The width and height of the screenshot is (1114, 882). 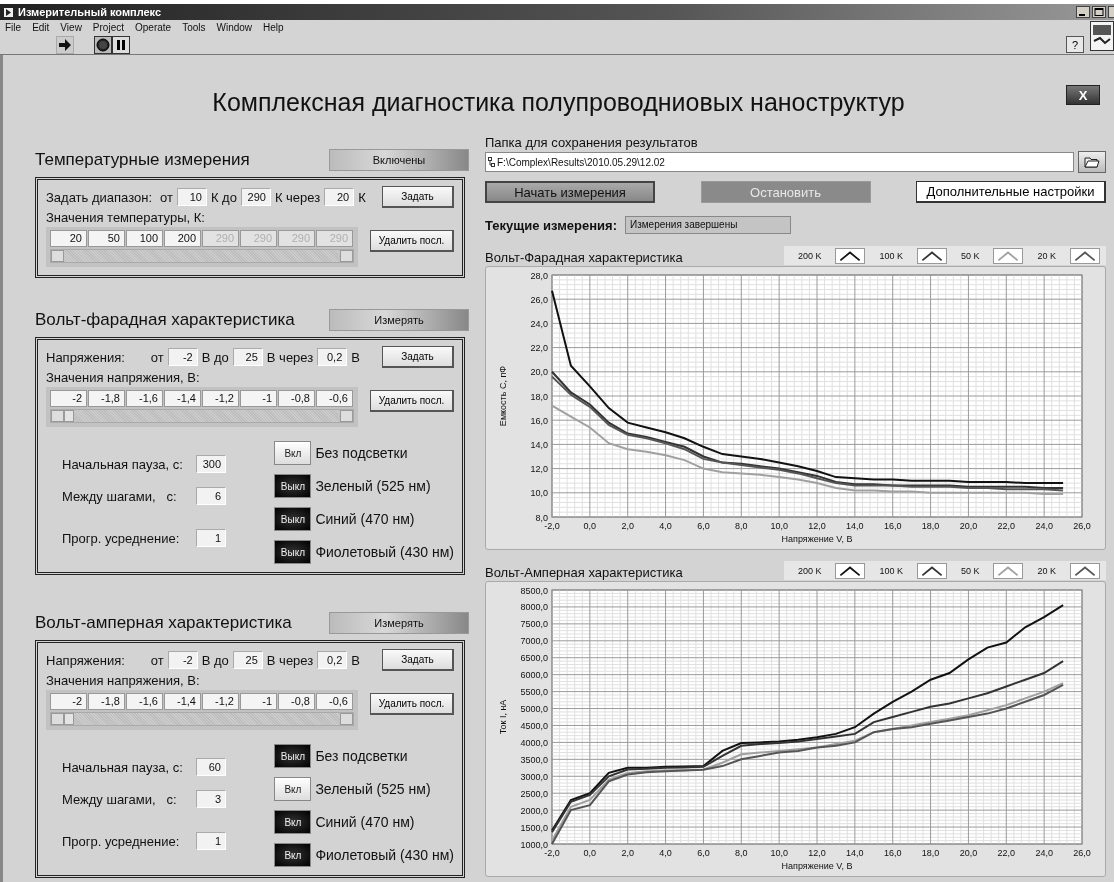 I want to click on menu-item: Help, so click(x=273, y=27).